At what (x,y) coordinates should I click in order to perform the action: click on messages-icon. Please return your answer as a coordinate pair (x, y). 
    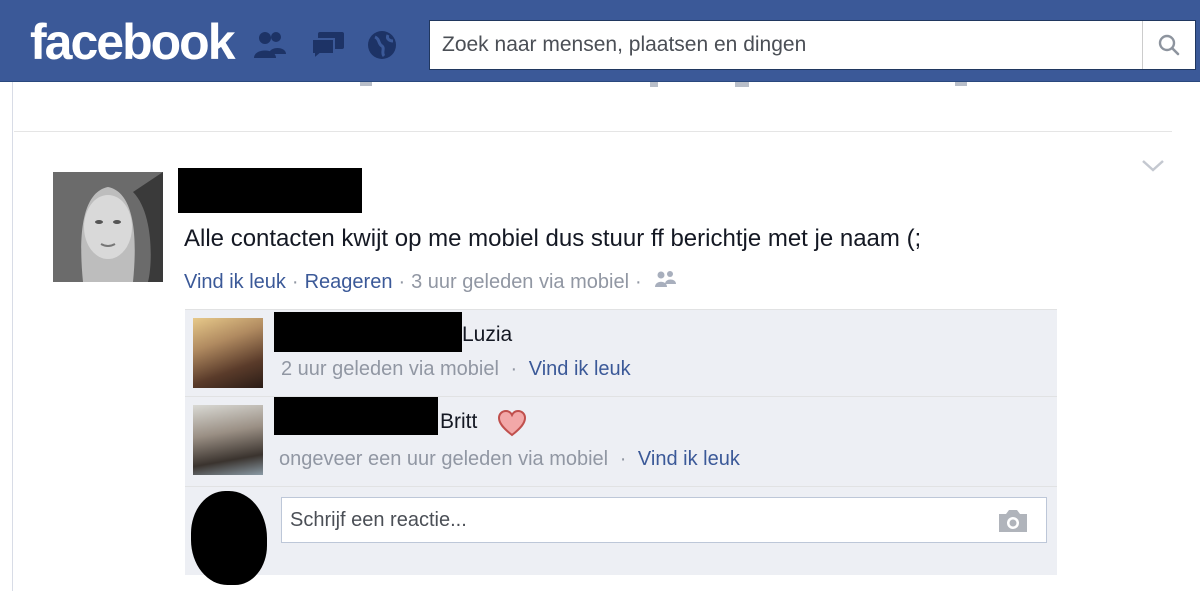
    Looking at the image, I should click on (328, 45).